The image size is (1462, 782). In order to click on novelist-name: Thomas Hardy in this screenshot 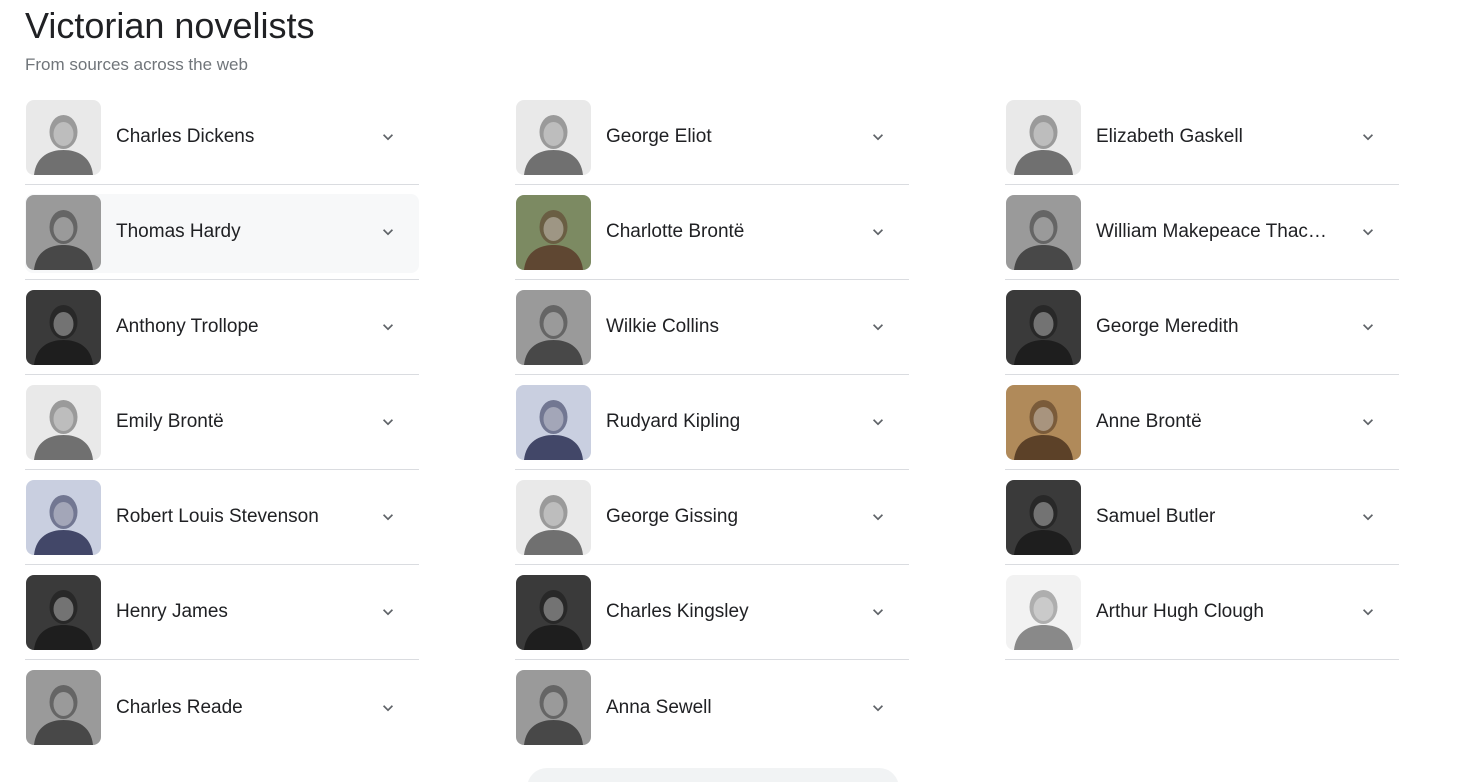, I will do `click(178, 231)`.